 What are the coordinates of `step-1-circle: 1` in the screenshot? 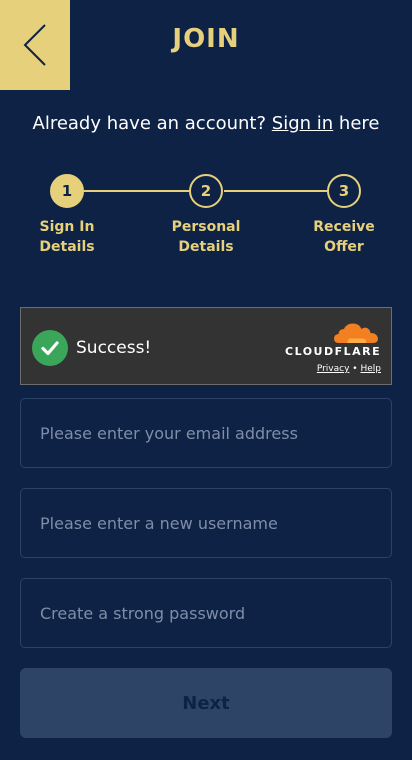 It's located at (67, 191).